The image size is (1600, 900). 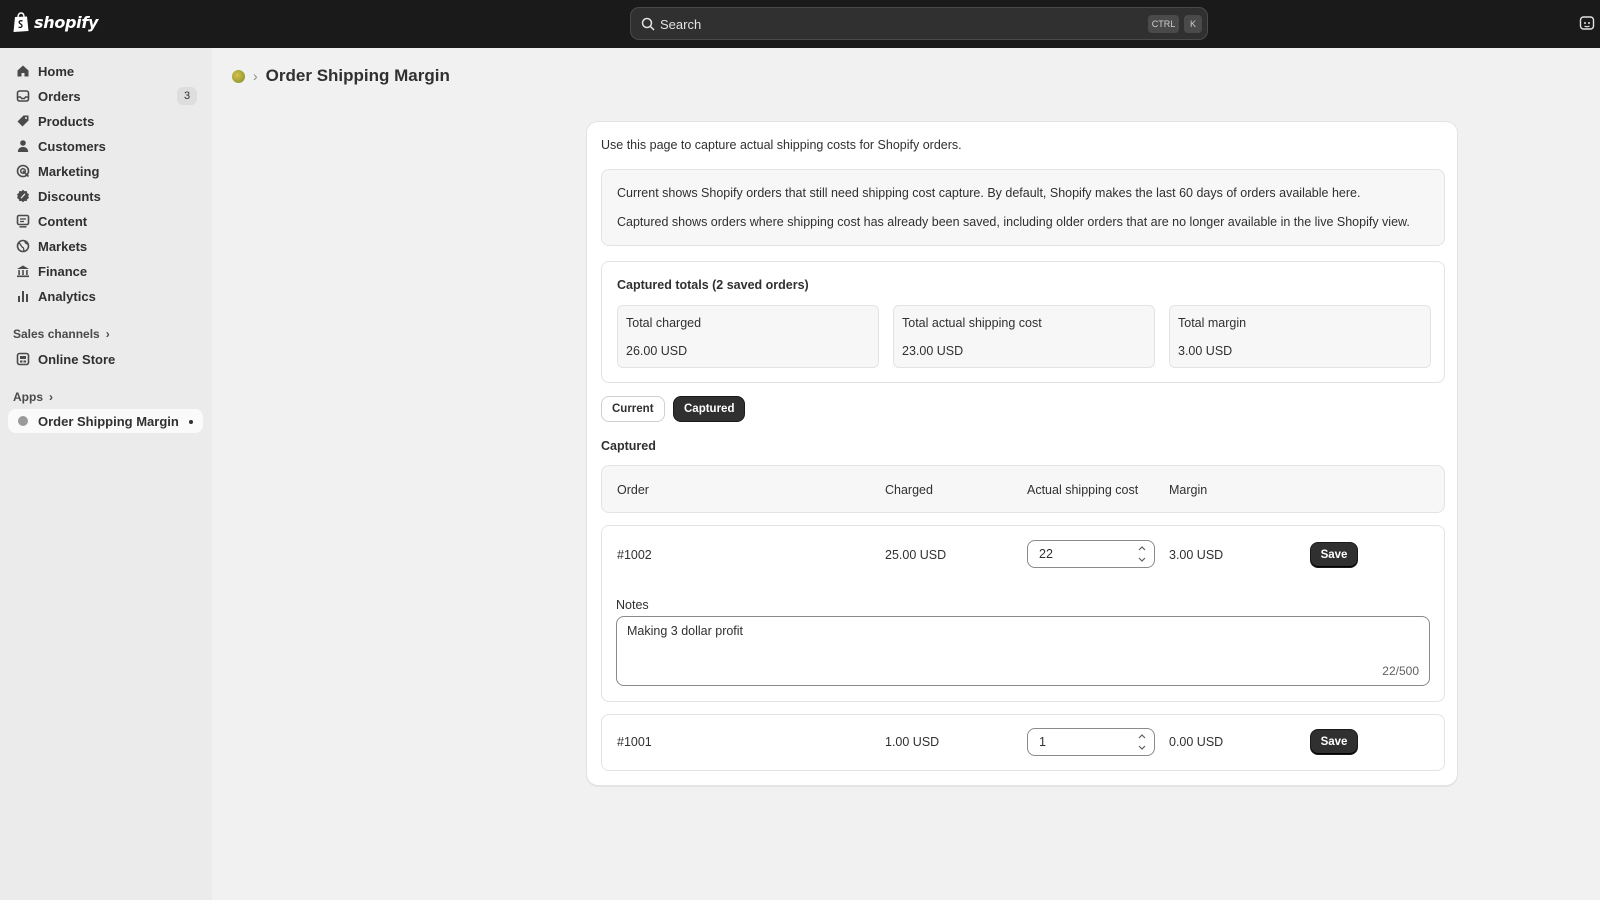 I want to click on total-charged-stat: Total charged 26.00 USD, so click(x=748, y=336).